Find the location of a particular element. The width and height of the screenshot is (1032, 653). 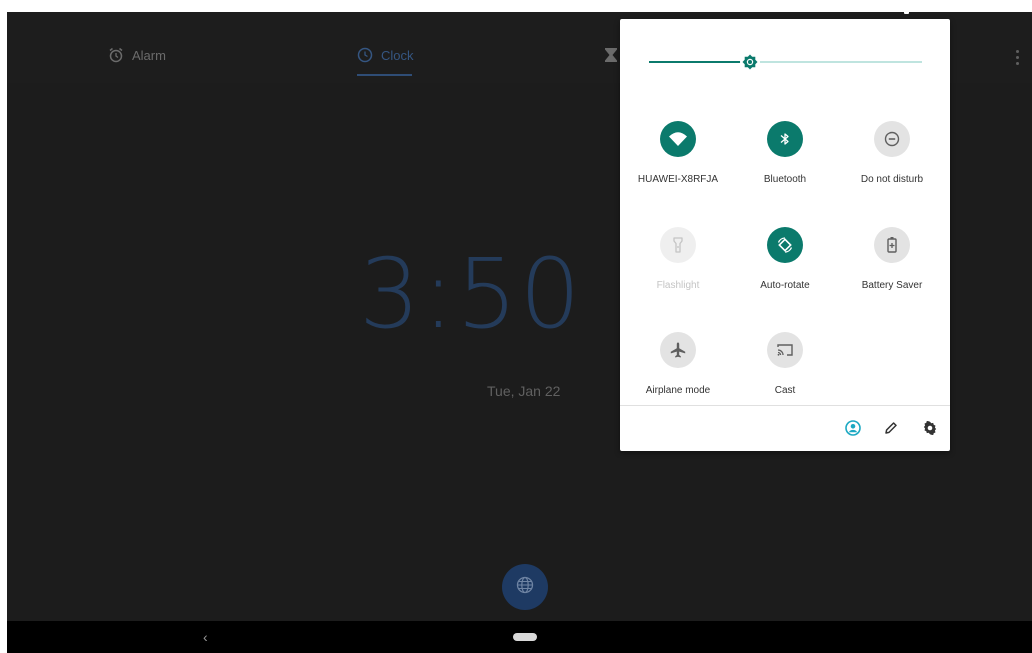

alarm-icon is located at coordinates (116, 55).